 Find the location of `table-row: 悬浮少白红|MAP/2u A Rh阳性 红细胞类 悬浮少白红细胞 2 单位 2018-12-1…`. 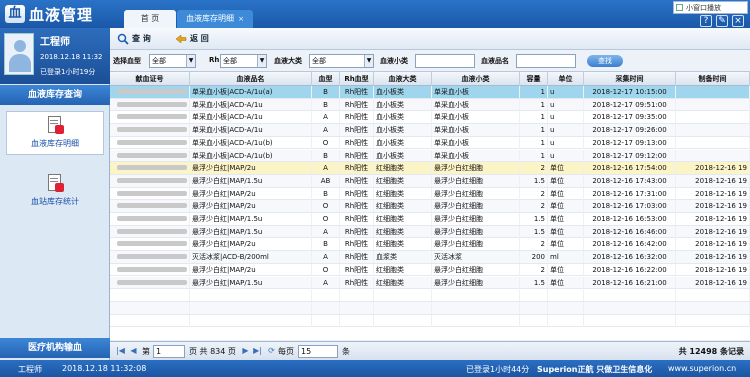

table-row: 悬浮少白红|MAP/2u A Rh阳性 红细胞类 悬浮少白红细胞 2 单位 2018-12-1… is located at coordinates (430, 168).